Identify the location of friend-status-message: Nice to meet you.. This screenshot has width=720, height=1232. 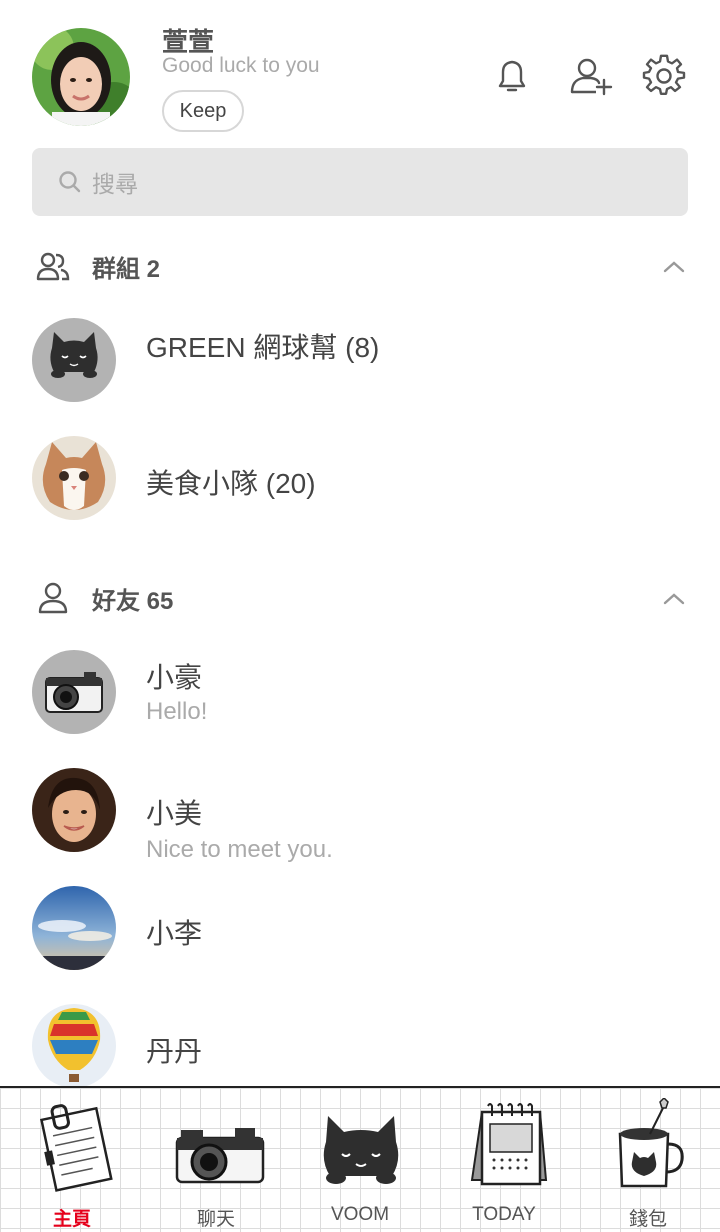
(239, 849).